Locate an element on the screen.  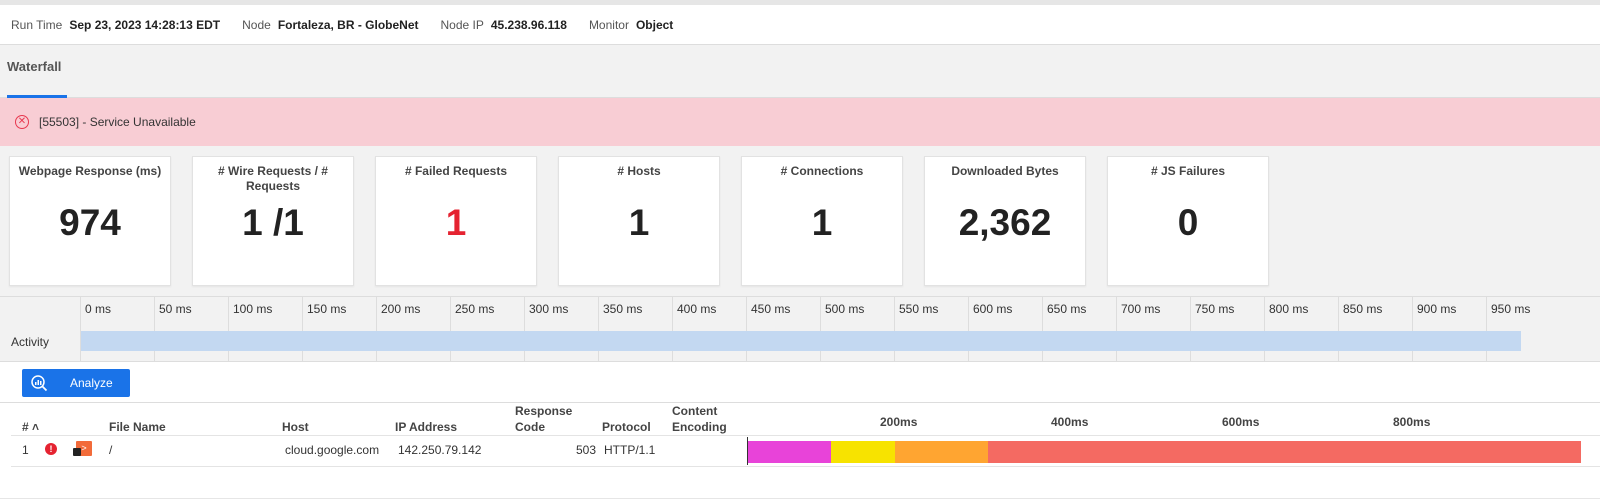
card-title: Webpage Response (ms) is located at coordinates (90, 171).